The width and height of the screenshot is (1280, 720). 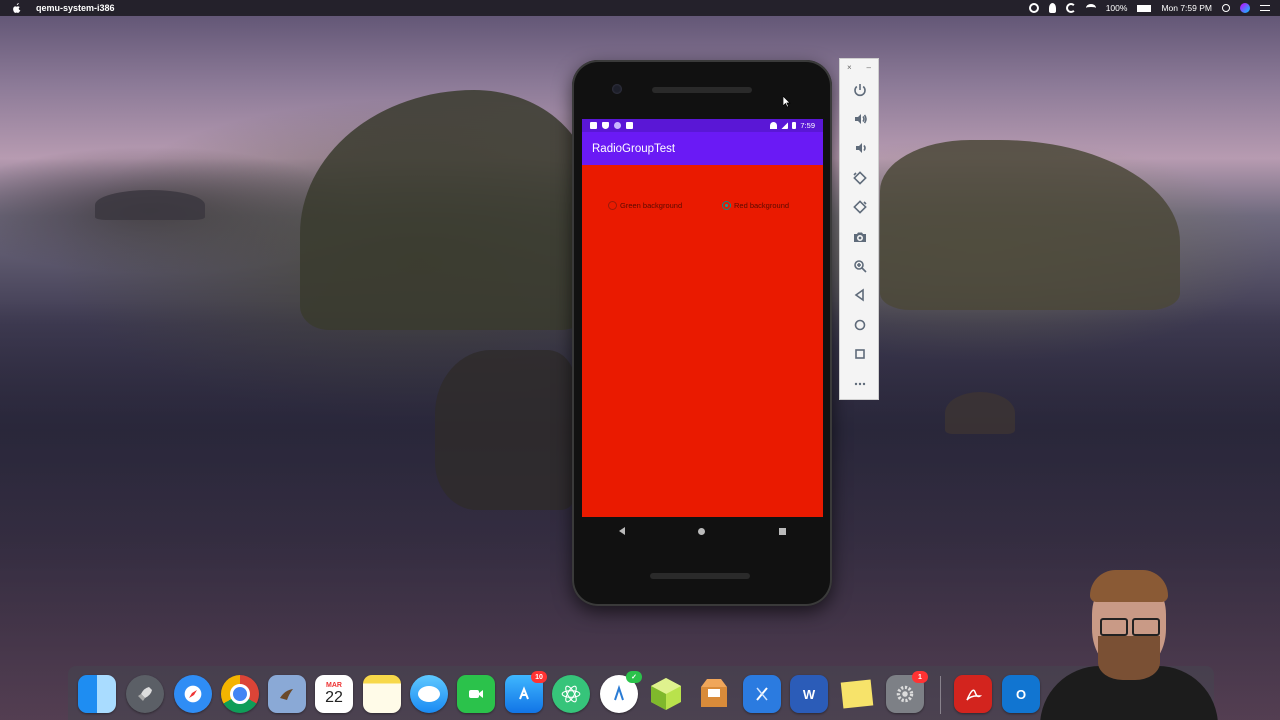 I want to click on signal-icon, so click(x=785, y=125).